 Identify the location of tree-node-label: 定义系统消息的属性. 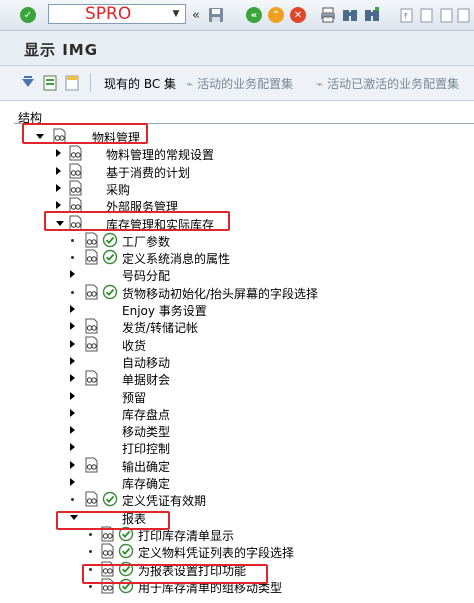
(176, 258).